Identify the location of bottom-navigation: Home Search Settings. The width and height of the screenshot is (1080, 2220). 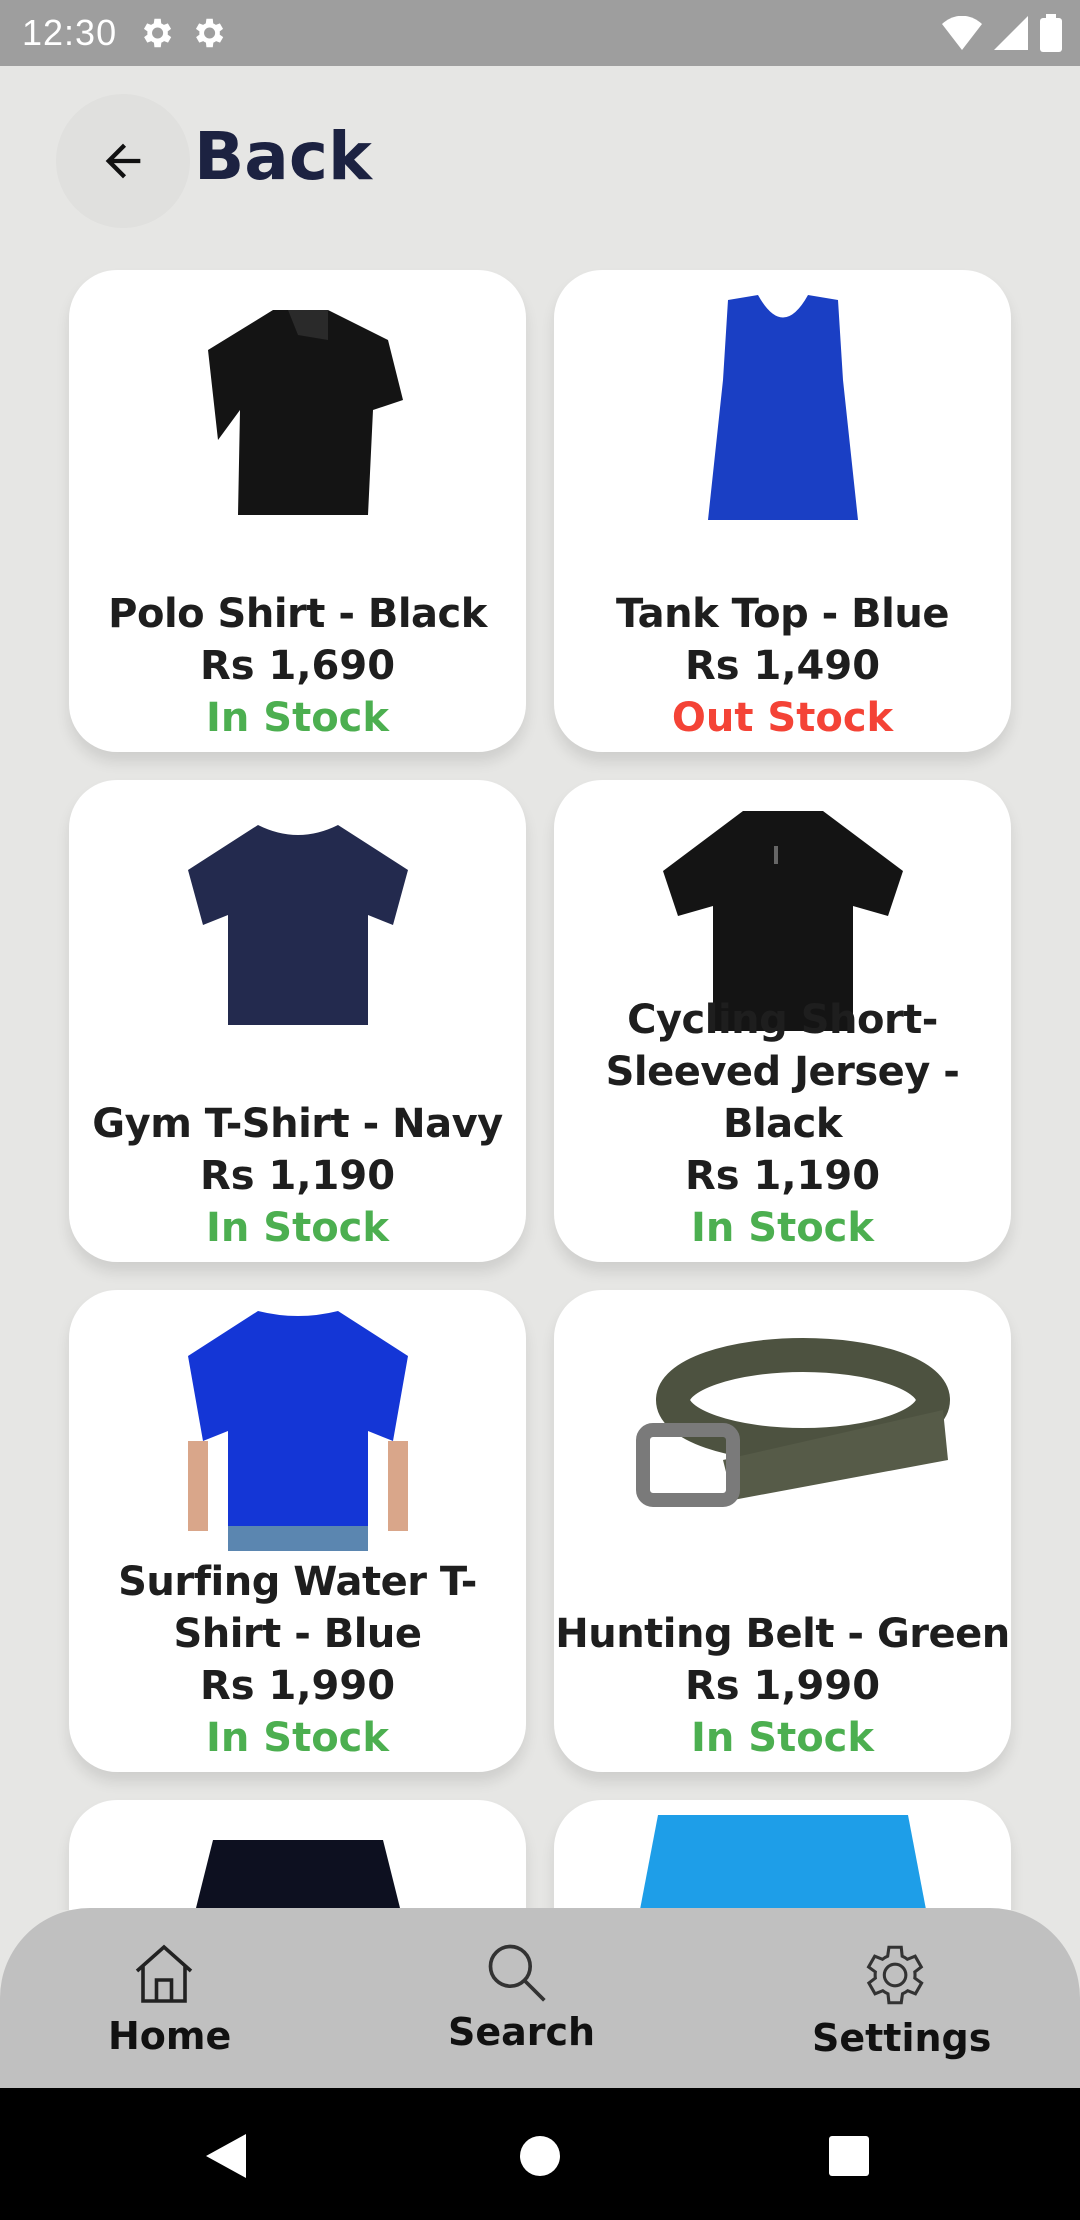
(540, 1998).